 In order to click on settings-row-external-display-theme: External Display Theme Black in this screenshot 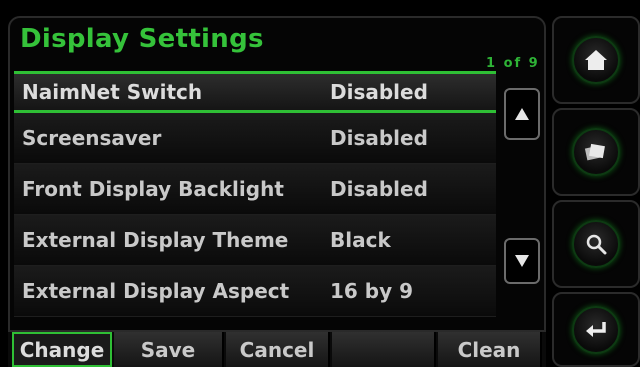, I will do `click(255, 240)`.